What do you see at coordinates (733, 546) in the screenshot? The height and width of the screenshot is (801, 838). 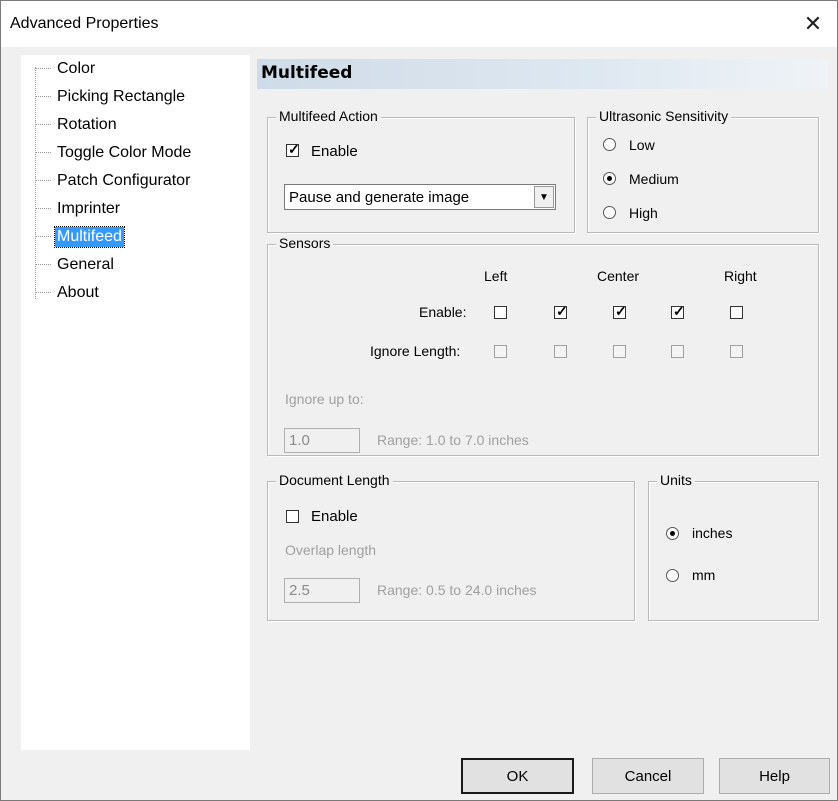 I see `units-group: Units` at bounding box center [733, 546].